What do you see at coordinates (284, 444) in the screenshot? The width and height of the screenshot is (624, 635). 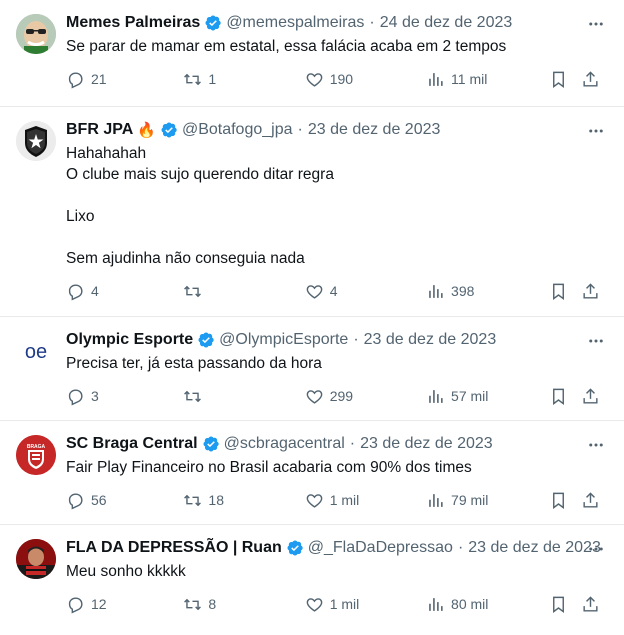 I see `handle: @scbragacentral` at bounding box center [284, 444].